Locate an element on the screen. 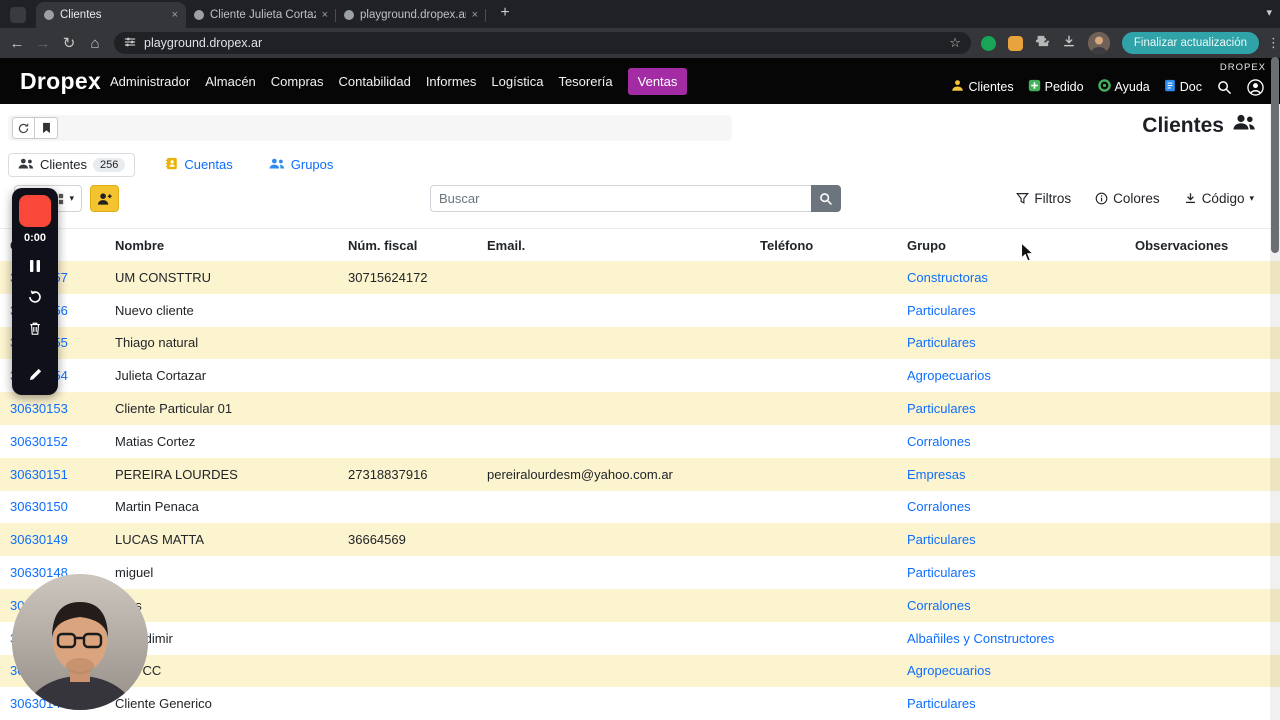  add-client-button is located at coordinates (104, 198).